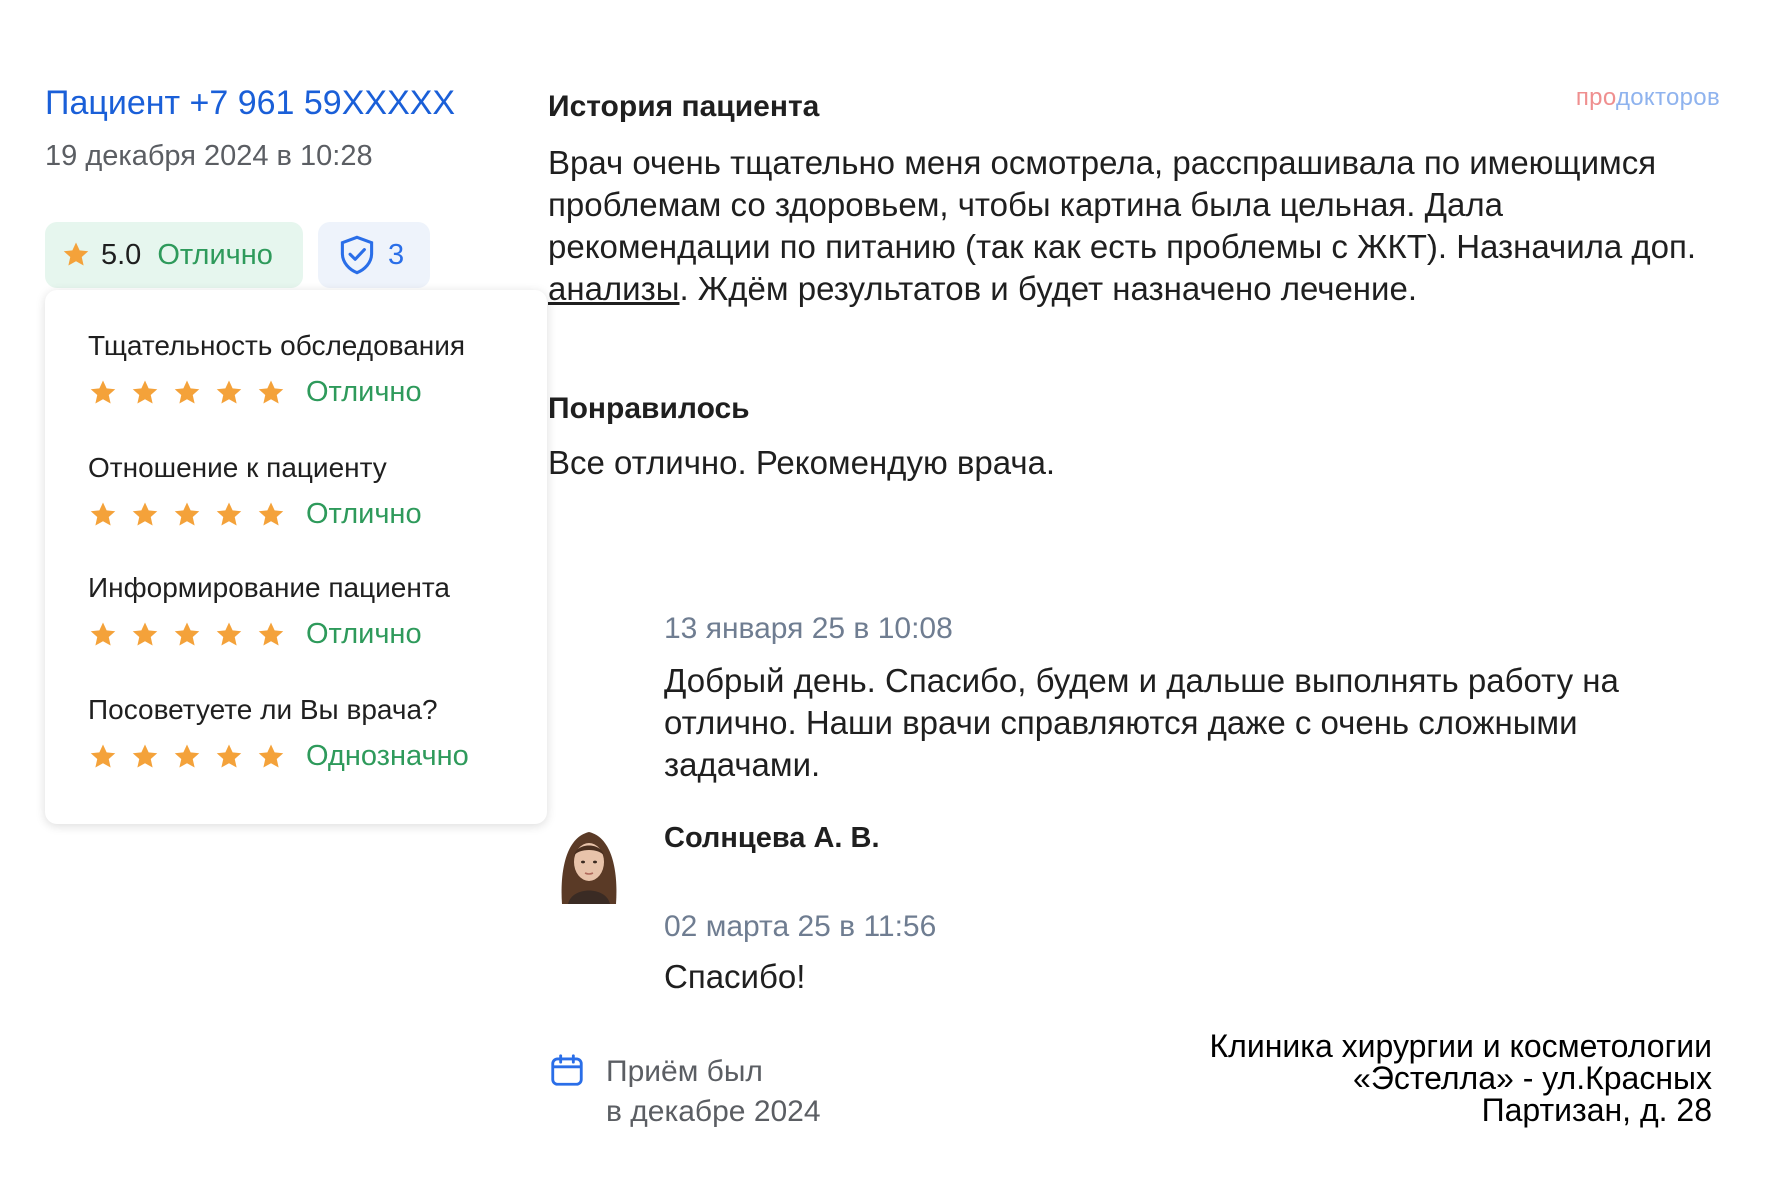 Image resolution: width=1772 pixels, height=1181 pixels. I want to click on doctor-name: Солнцева А. В., so click(772, 838).